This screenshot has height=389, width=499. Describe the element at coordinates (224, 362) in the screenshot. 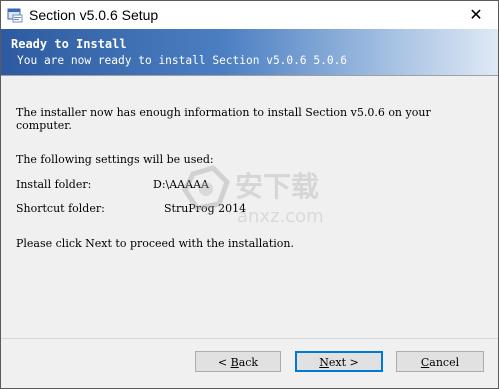

I see `back-button-prefix: <` at that location.